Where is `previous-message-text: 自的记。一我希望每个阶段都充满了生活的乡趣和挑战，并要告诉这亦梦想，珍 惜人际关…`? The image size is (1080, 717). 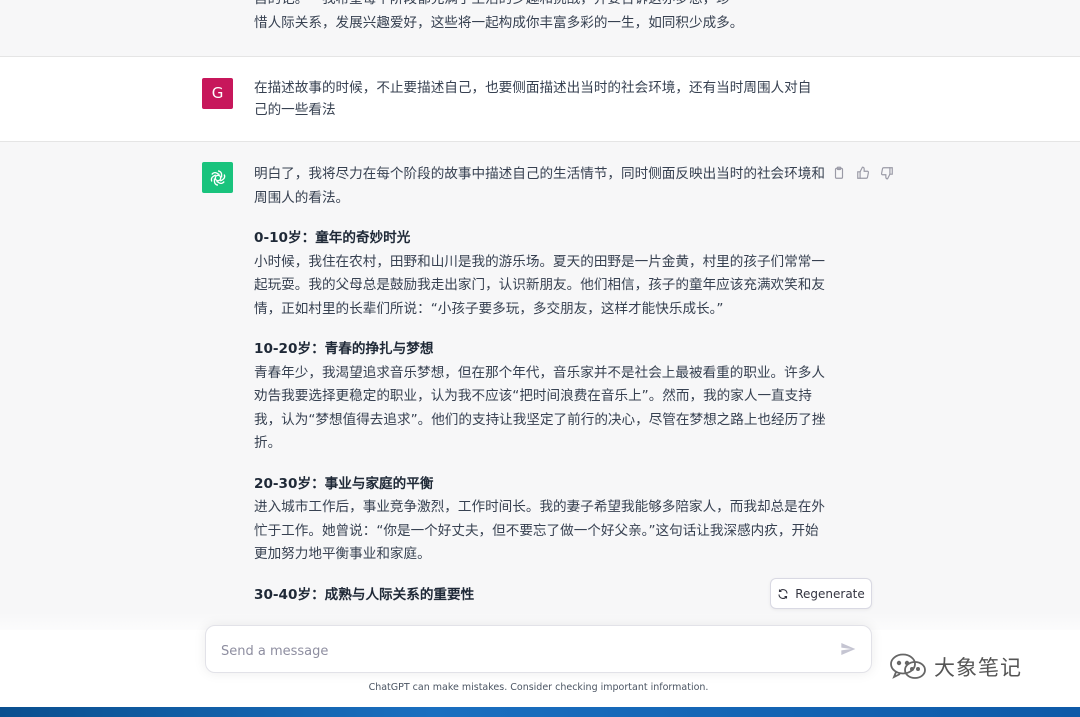 previous-message-text: 自的记。一我希望每个阶段都充满了生活的乡趣和挑战，并要告诉这亦梦想，珍 惜人际关… is located at coordinates (499, 15).